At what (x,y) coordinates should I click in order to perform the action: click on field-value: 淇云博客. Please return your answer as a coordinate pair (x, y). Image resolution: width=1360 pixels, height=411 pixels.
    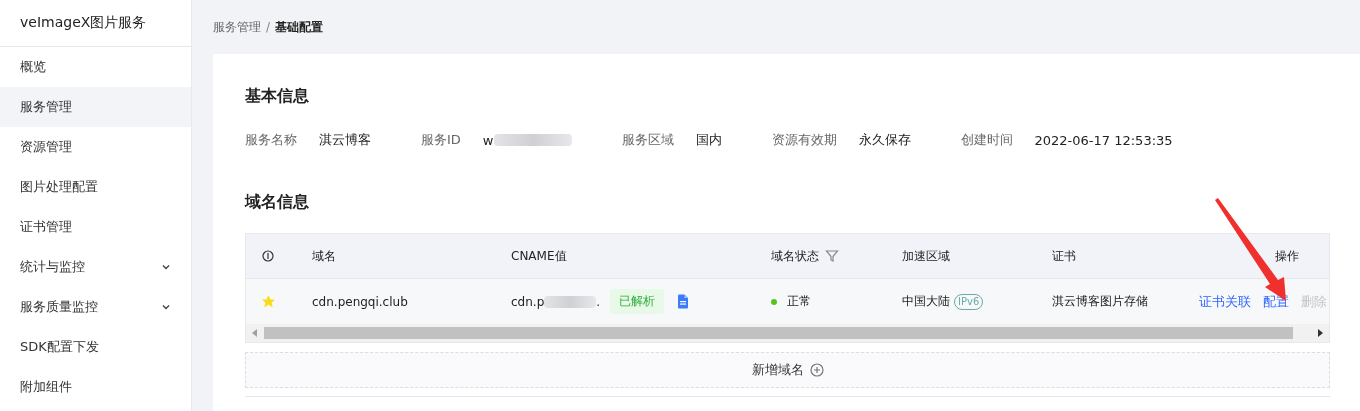
    Looking at the image, I should click on (345, 140).